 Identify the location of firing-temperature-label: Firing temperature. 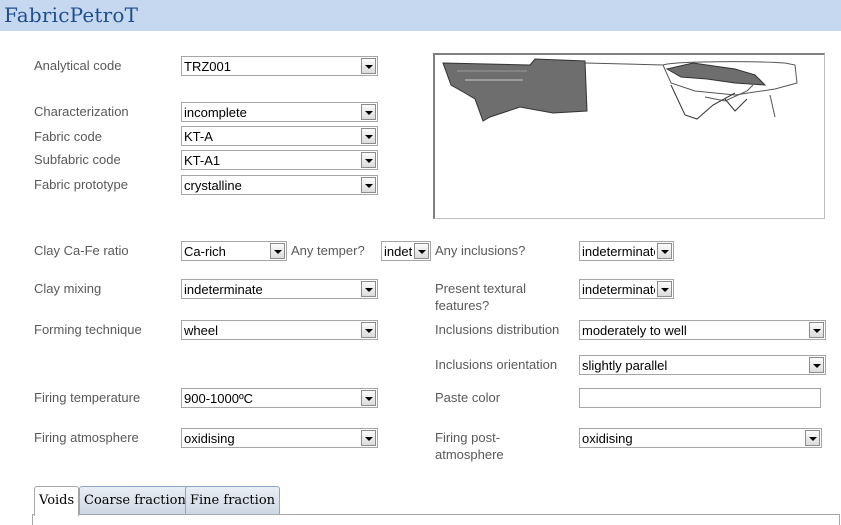
(87, 397).